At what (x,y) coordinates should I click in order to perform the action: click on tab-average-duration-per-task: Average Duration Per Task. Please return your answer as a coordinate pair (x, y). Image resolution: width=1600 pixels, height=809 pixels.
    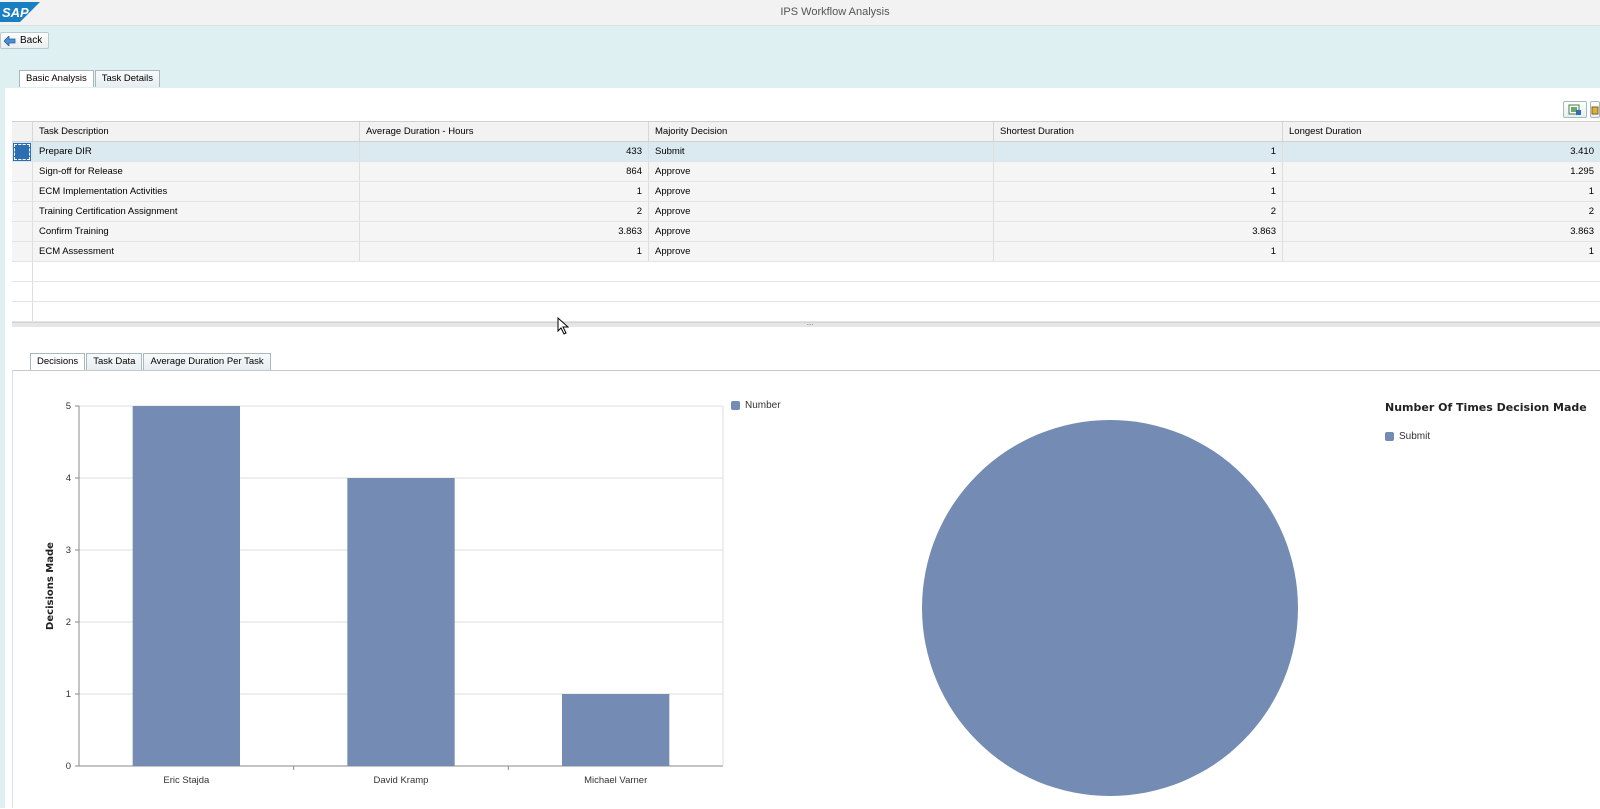
    Looking at the image, I should click on (207, 361).